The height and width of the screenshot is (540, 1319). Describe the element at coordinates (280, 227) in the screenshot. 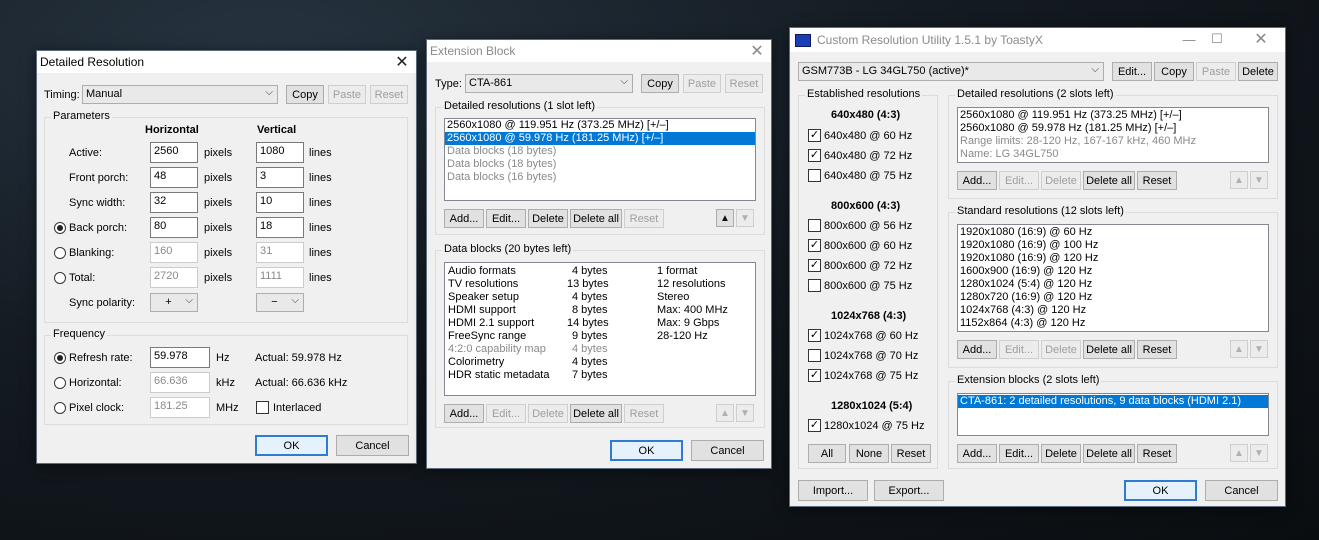

I see `v-back-porch-input: 18` at that location.